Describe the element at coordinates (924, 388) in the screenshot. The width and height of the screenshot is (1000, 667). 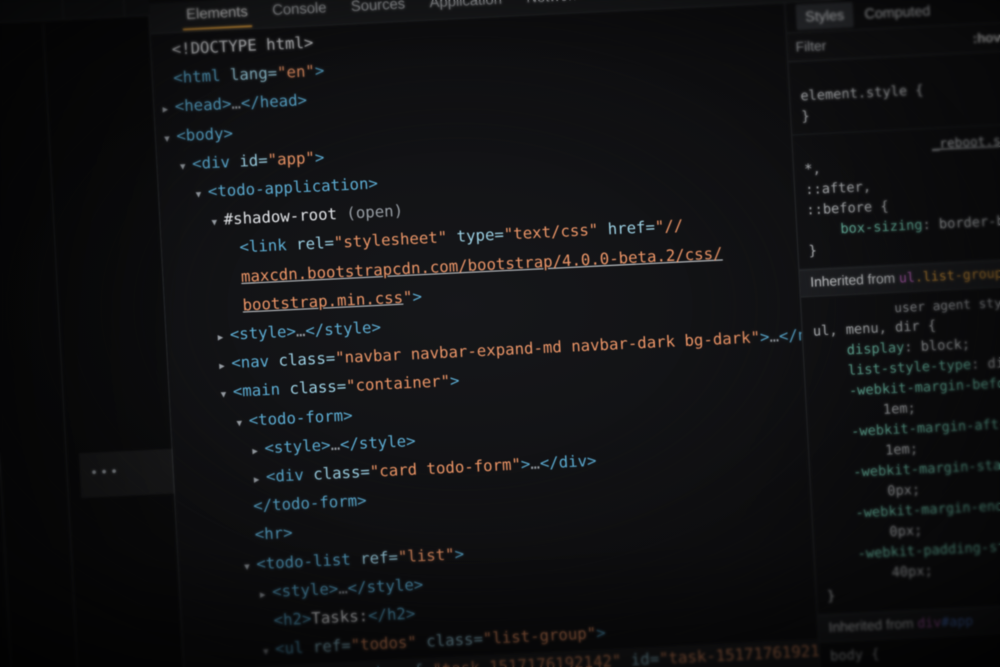
I see `declaration-property: -webkit-margin-before` at that location.